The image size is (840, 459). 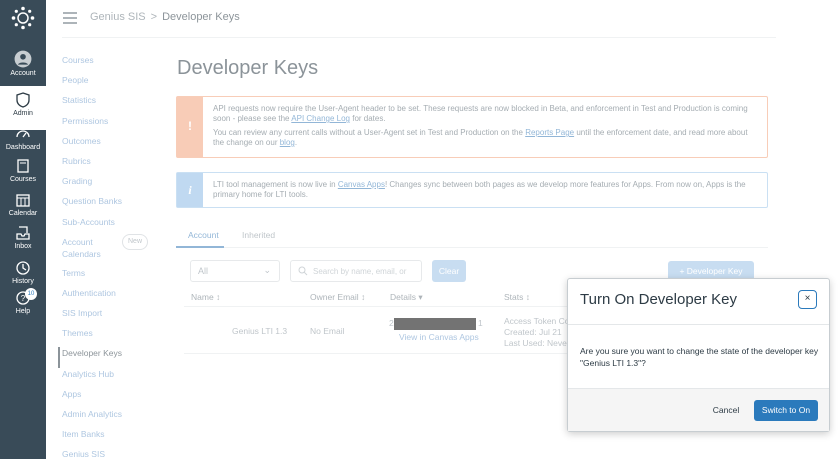 I want to click on modal-header: Turn On Developer Key ×, so click(x=698, y=302).